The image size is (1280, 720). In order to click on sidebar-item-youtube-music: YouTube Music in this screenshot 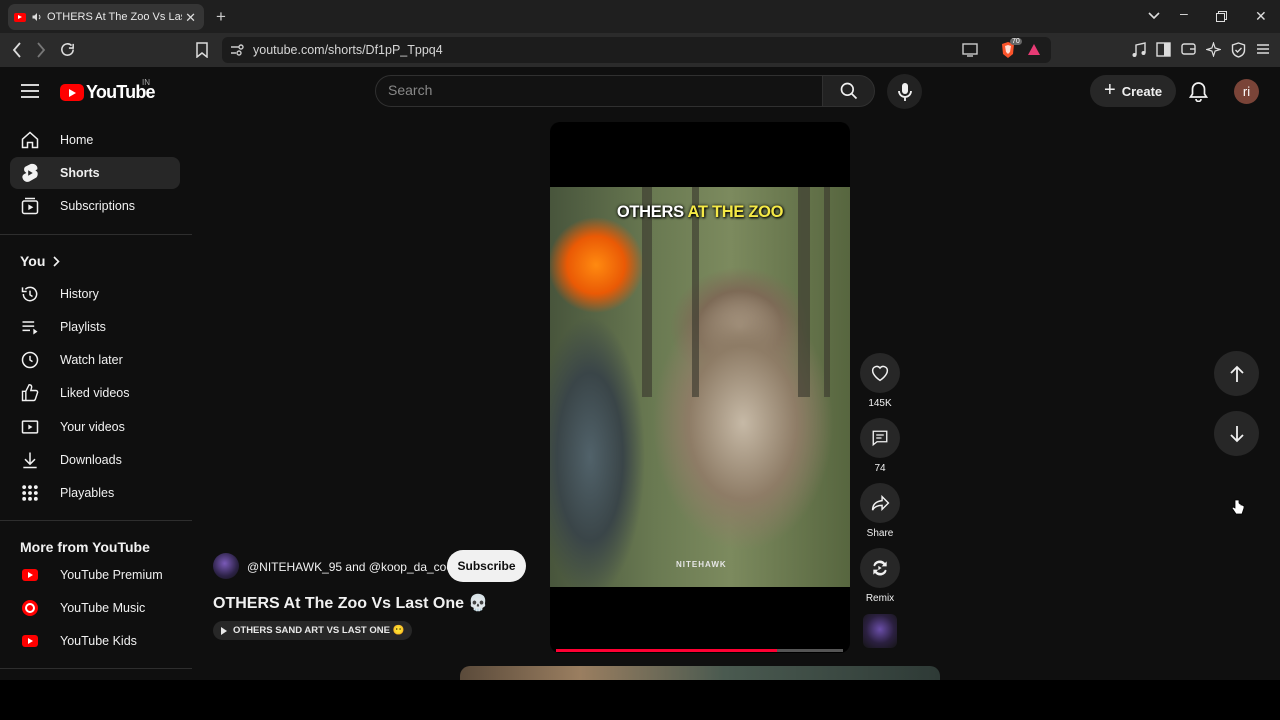, I will do `click(95, 608)`.